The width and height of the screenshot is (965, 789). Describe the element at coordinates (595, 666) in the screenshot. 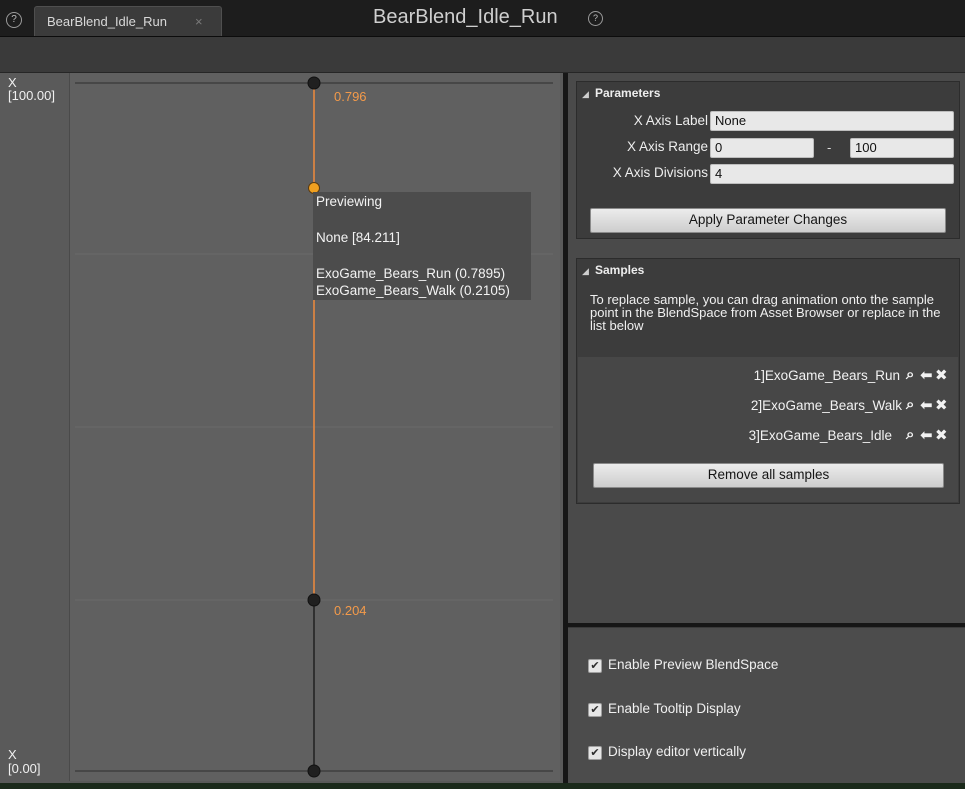

I see `enable-preview-checkbox: ✔` at that location.